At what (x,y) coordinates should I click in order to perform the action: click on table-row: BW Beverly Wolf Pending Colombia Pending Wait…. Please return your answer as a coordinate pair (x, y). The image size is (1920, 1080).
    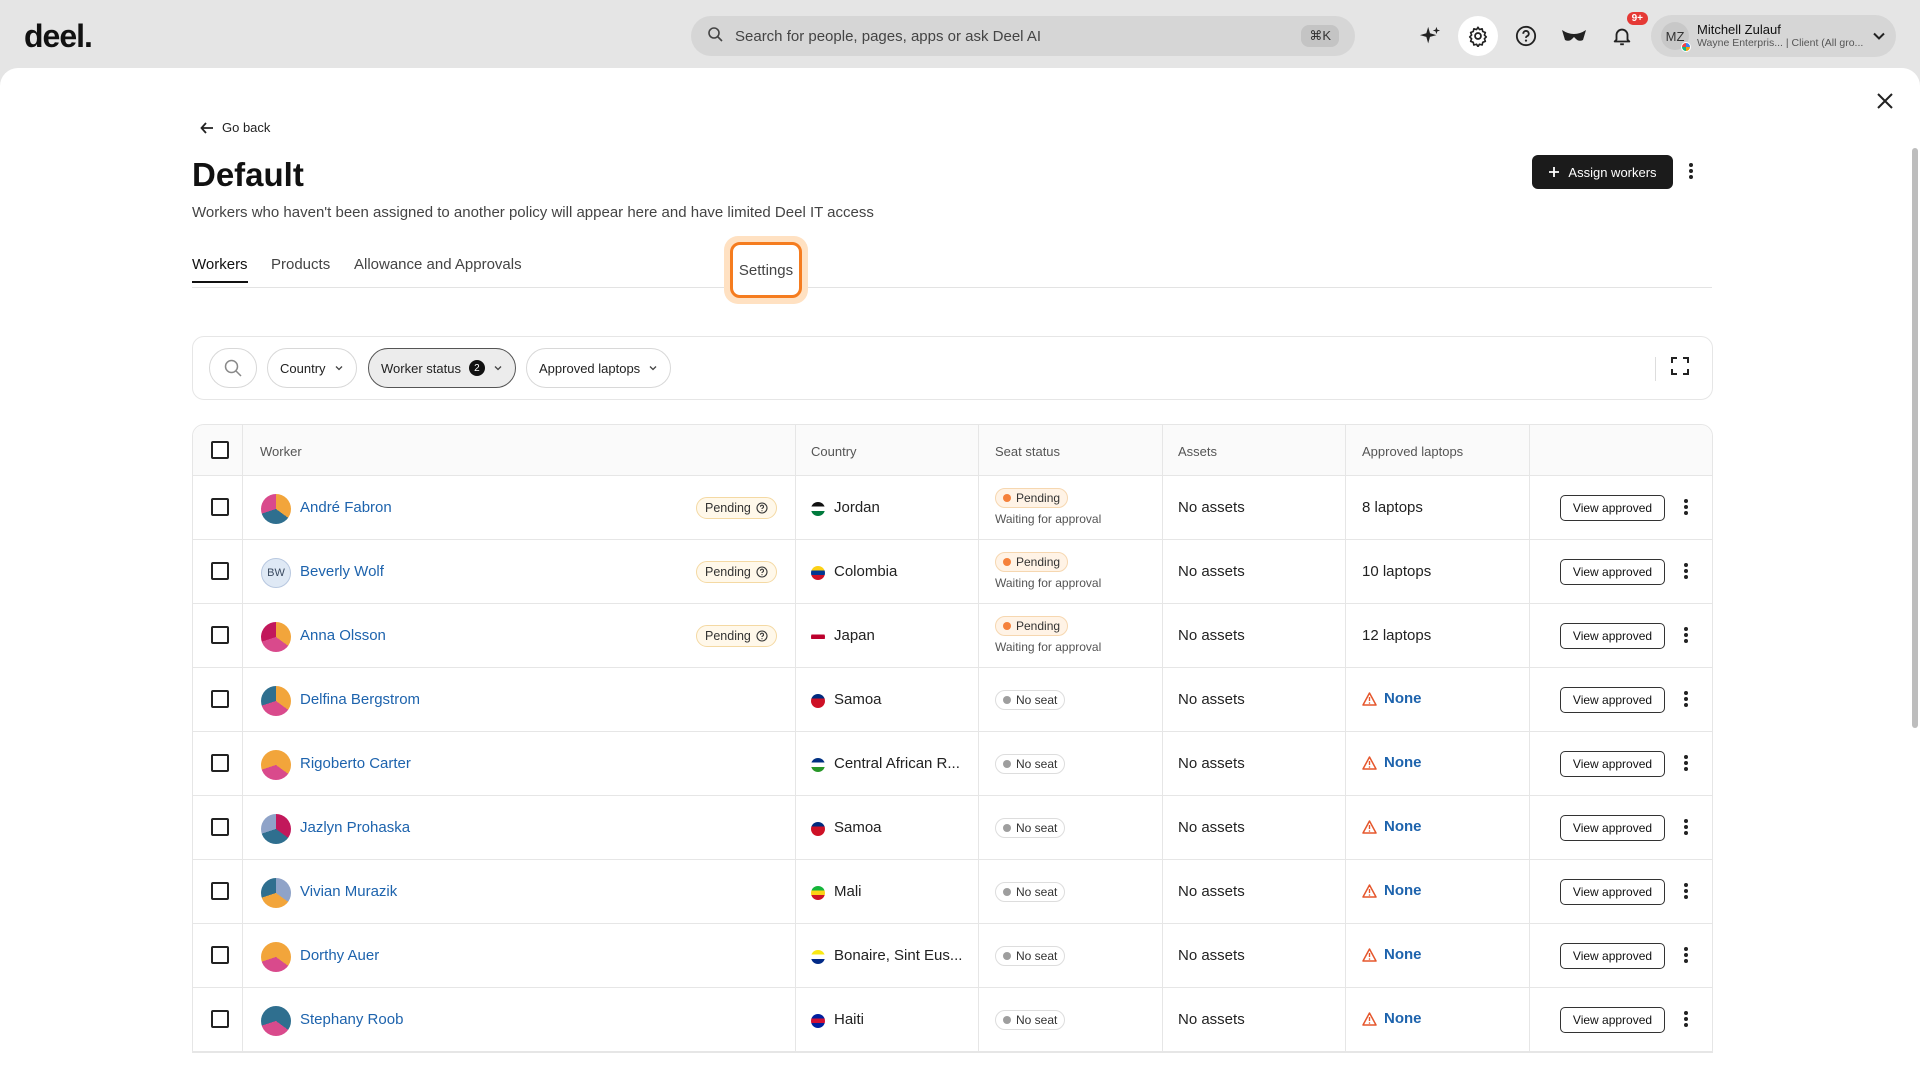
    Looking at the image, I should click on (952, 572).